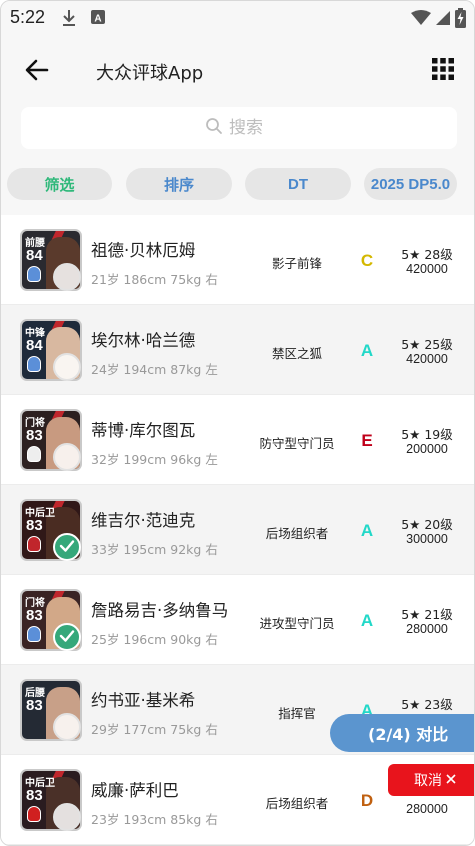  Describe the element at coordinates (427, 539) in the screenshot. I see `player-price: 300000` at that location.